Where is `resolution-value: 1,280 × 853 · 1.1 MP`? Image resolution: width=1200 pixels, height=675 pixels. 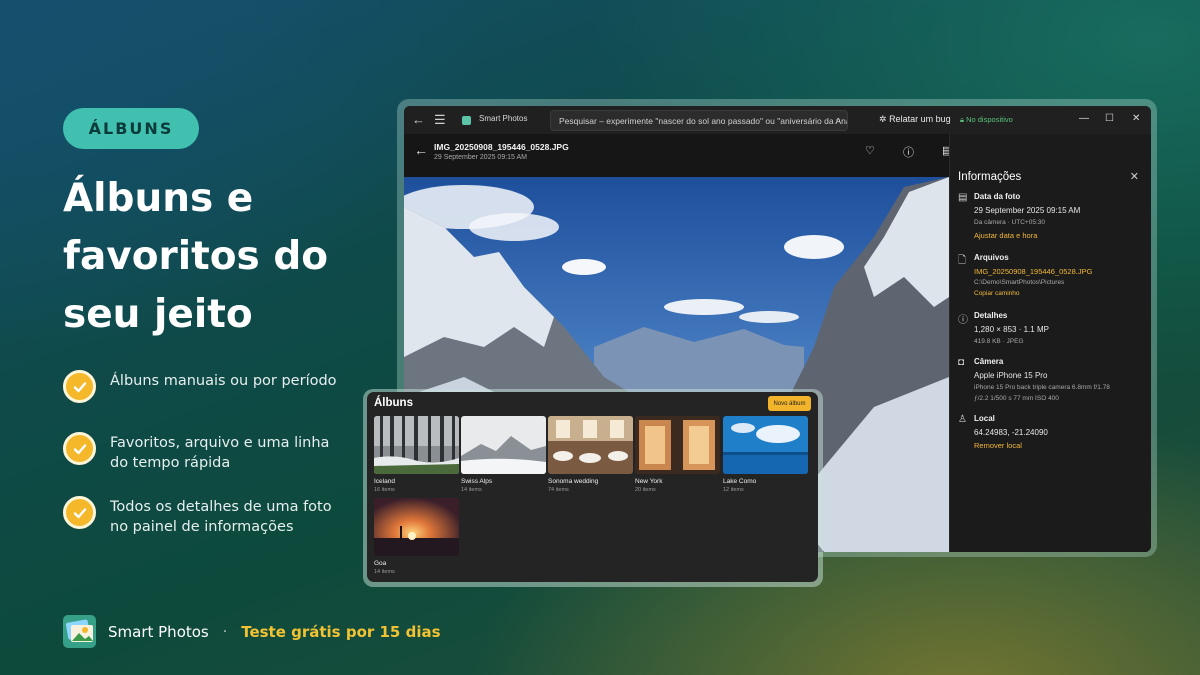 resolution-value: 1,280 × 853 · 1.1 MP is located at coordinates (1011, 329).